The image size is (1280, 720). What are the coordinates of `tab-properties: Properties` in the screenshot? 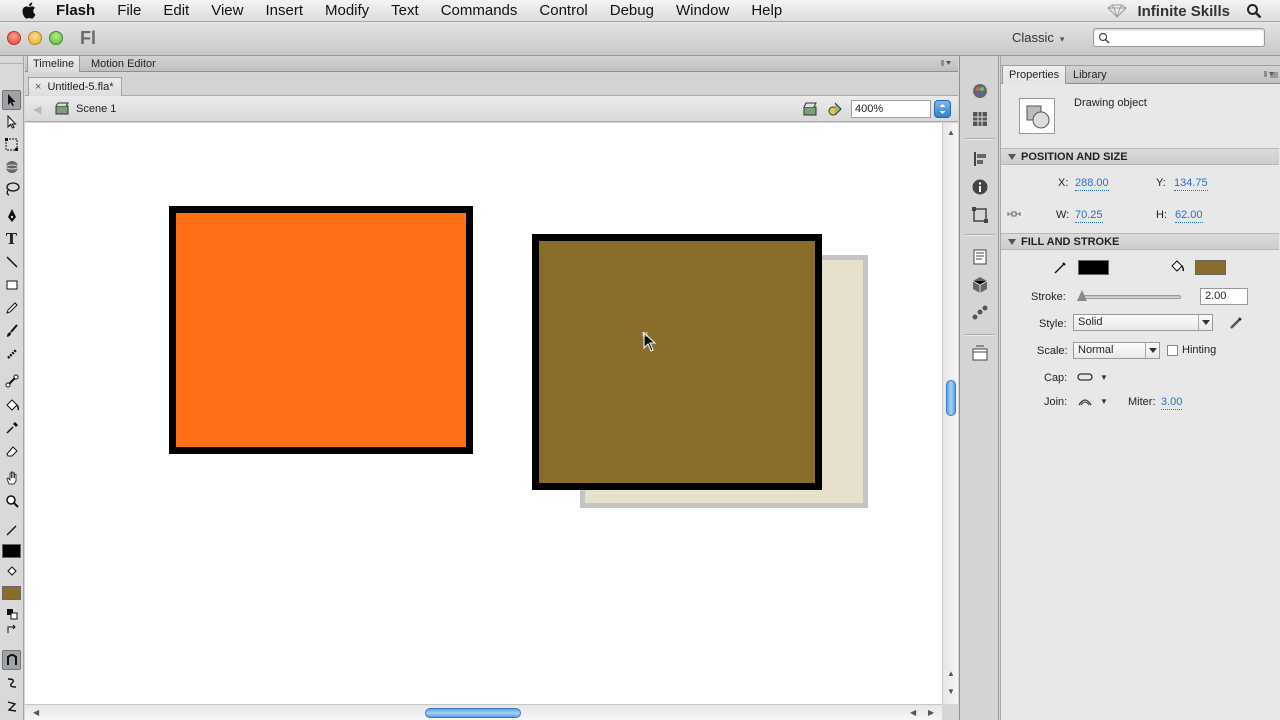 It's located at (1034, 75).